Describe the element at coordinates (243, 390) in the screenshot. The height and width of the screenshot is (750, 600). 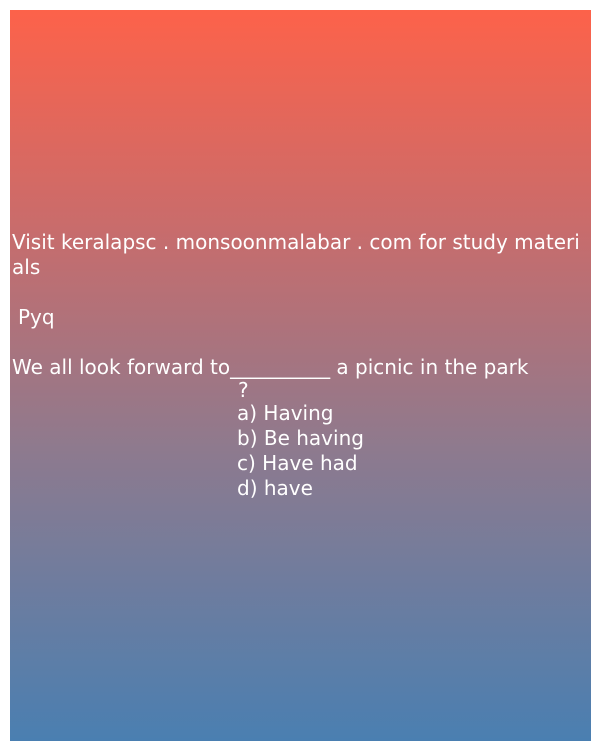
I see `question-mark: ?` at that location.